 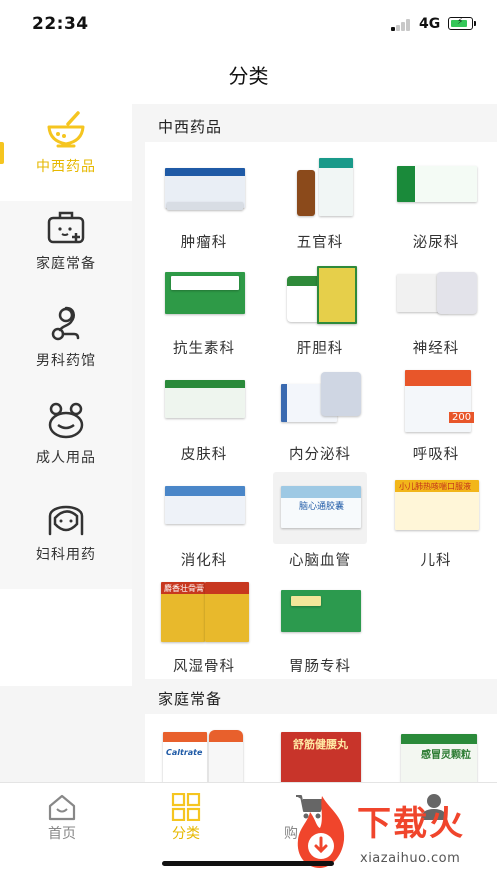 I want to click on category-label: 呼吸科, so click(x=436, y=455).